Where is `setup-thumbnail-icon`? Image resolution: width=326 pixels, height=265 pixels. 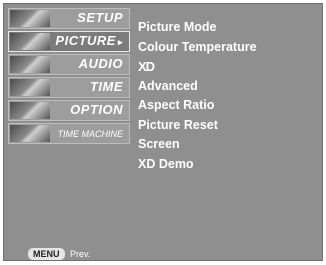 setup-thumbnail-icon is located at coordinates (30, 18).